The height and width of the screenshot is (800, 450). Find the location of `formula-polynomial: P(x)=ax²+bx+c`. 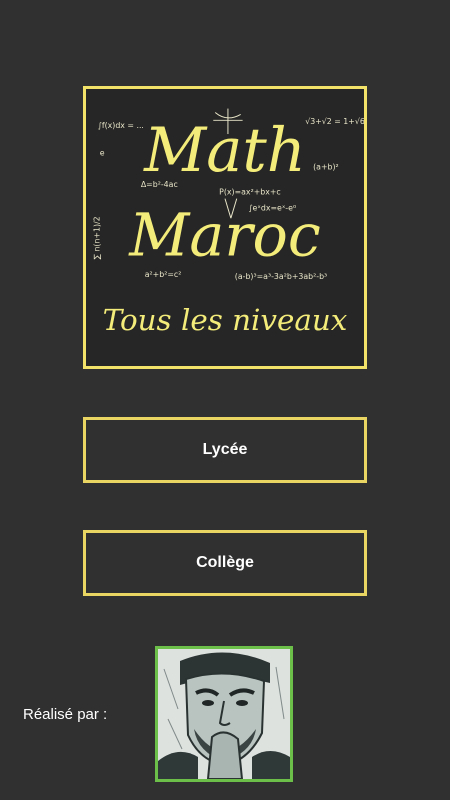

formula-polynomial: P(x)=ax²+bx+c is located at coordinates (250, 192).